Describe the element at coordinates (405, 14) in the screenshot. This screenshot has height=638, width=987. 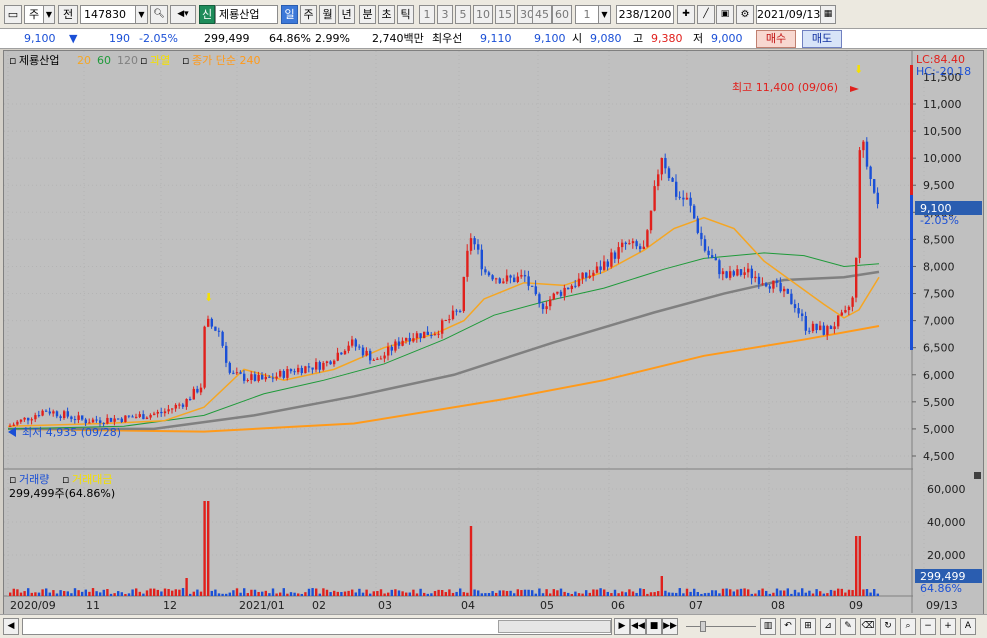
I see `period-tick: 틱` at that location.